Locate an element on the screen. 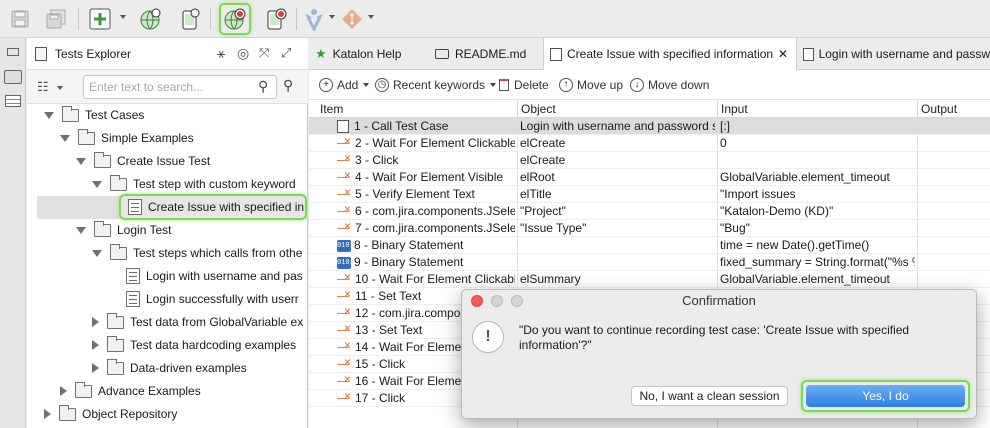  search-box: ⚲ is located at coordinates (180, 87).